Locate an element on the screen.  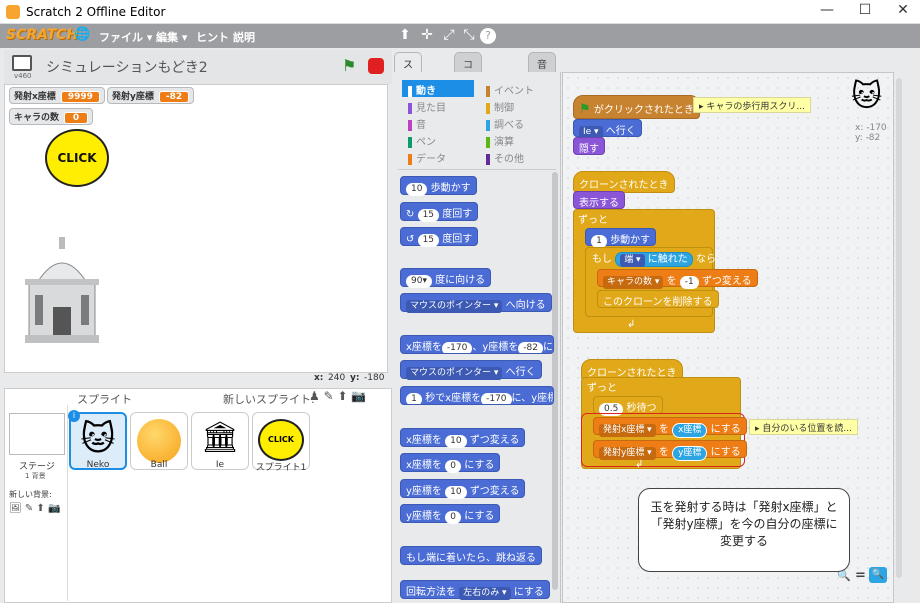
forever-label-1: ずっと is located at coordinates (593, 220).